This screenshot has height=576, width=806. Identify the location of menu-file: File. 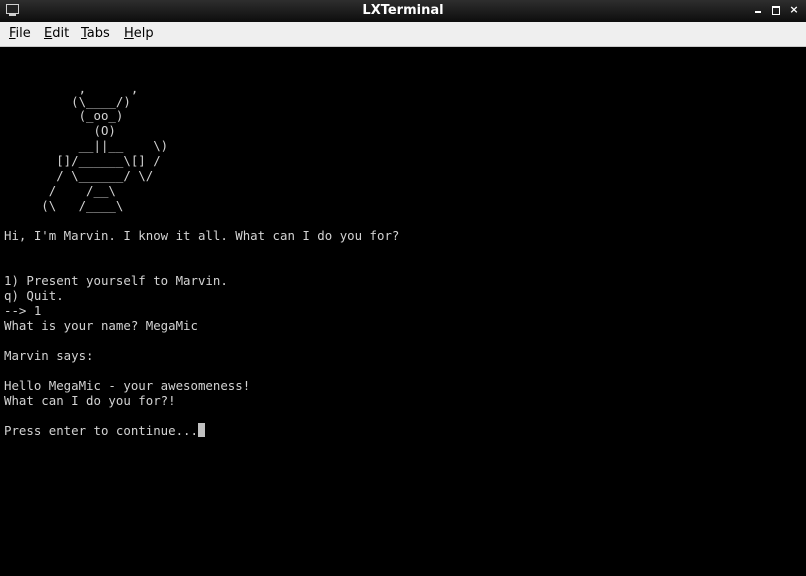
(20, 33).